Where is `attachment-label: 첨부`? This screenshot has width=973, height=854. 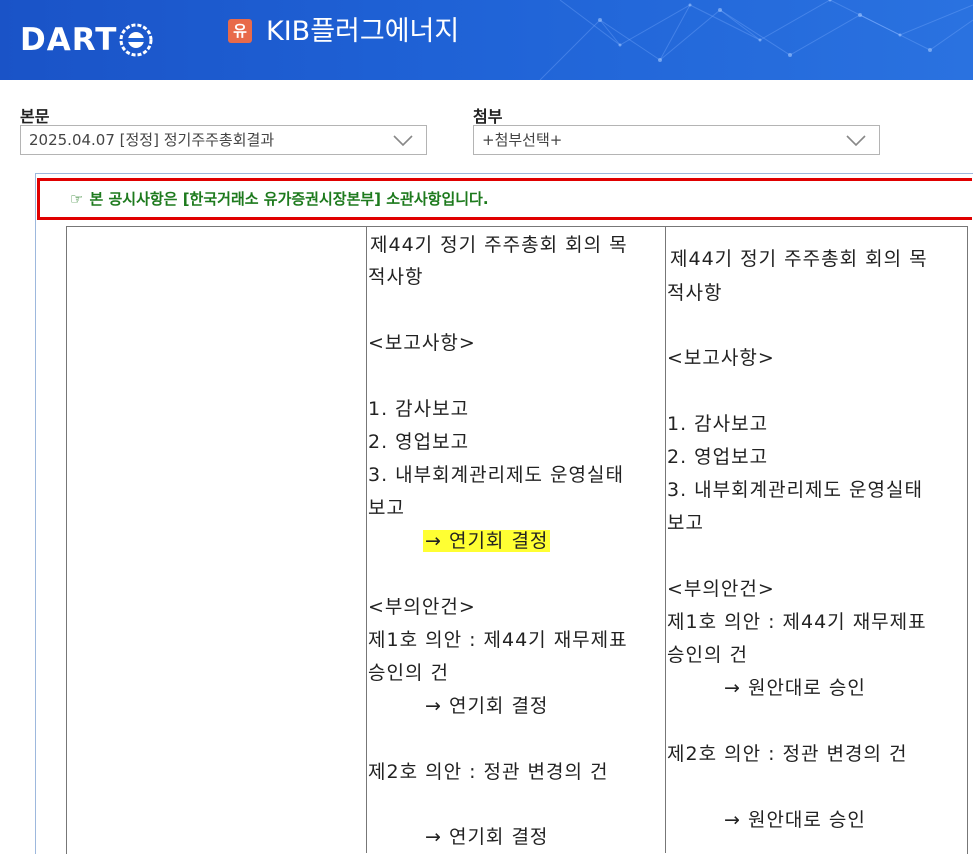
attachment-label: 첨부 is located at coordinates (488, 116).